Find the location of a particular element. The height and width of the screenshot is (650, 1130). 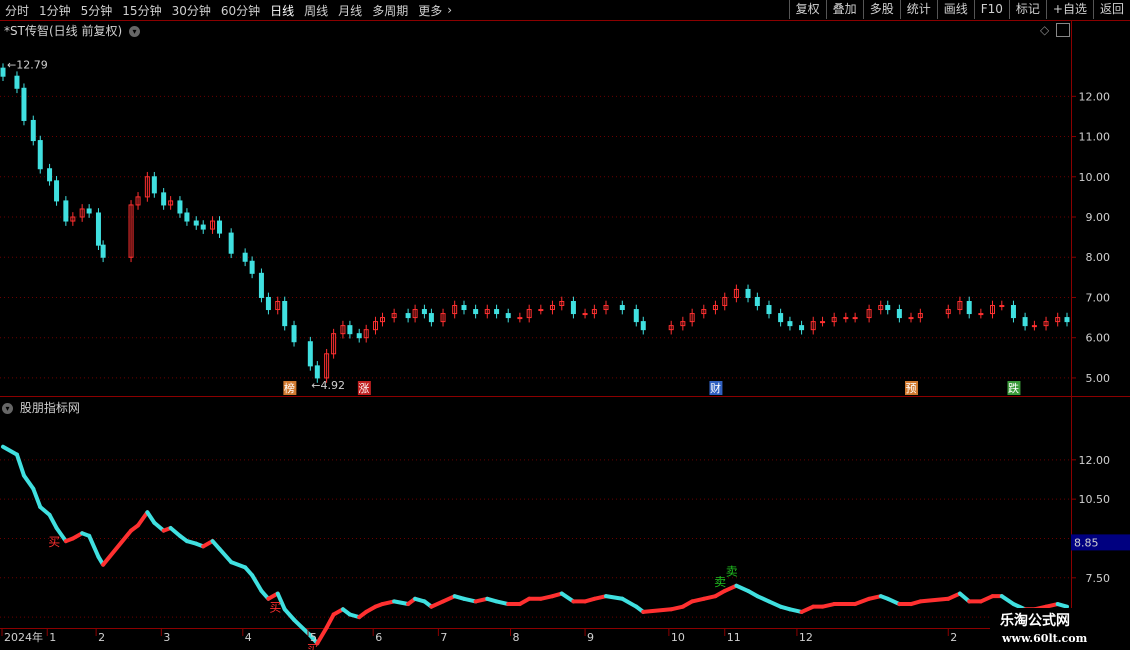

watermark-line1: 乐淘公式网 is located at coordinates (1035, 621).